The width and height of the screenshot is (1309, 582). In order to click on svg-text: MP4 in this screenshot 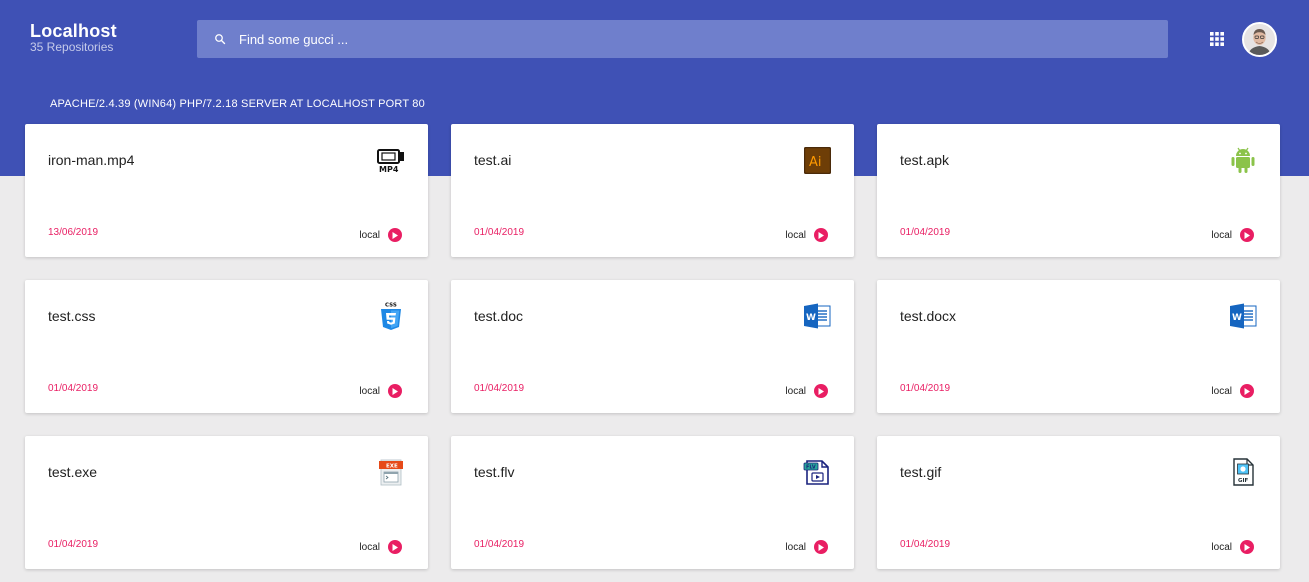, I will do `click(389, 169)`.